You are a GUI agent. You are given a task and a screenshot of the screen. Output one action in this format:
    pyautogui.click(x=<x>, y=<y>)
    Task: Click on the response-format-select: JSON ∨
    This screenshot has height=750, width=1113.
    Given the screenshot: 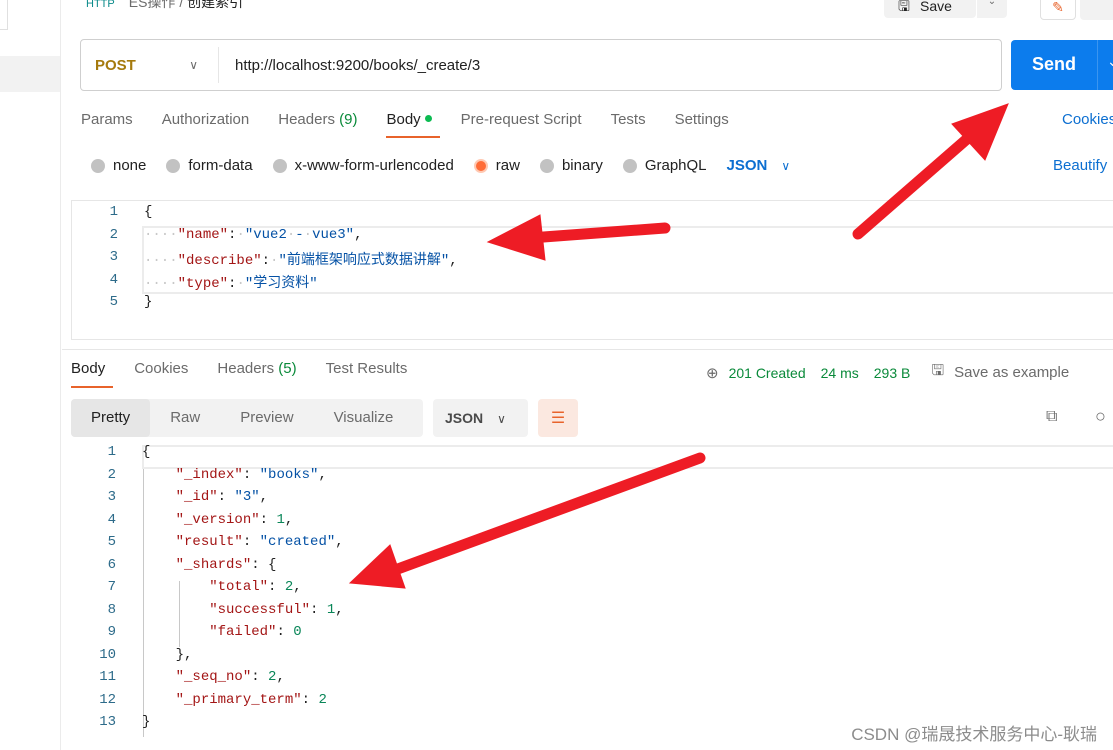 What is the action you would take?
    pyautogui.click(x=480, y=418)
    